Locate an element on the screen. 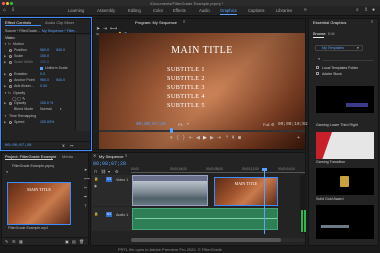 The height and width of the screenshot is (253, 380). workspace-graphics: Graphics is located at coordinates (228, 11).